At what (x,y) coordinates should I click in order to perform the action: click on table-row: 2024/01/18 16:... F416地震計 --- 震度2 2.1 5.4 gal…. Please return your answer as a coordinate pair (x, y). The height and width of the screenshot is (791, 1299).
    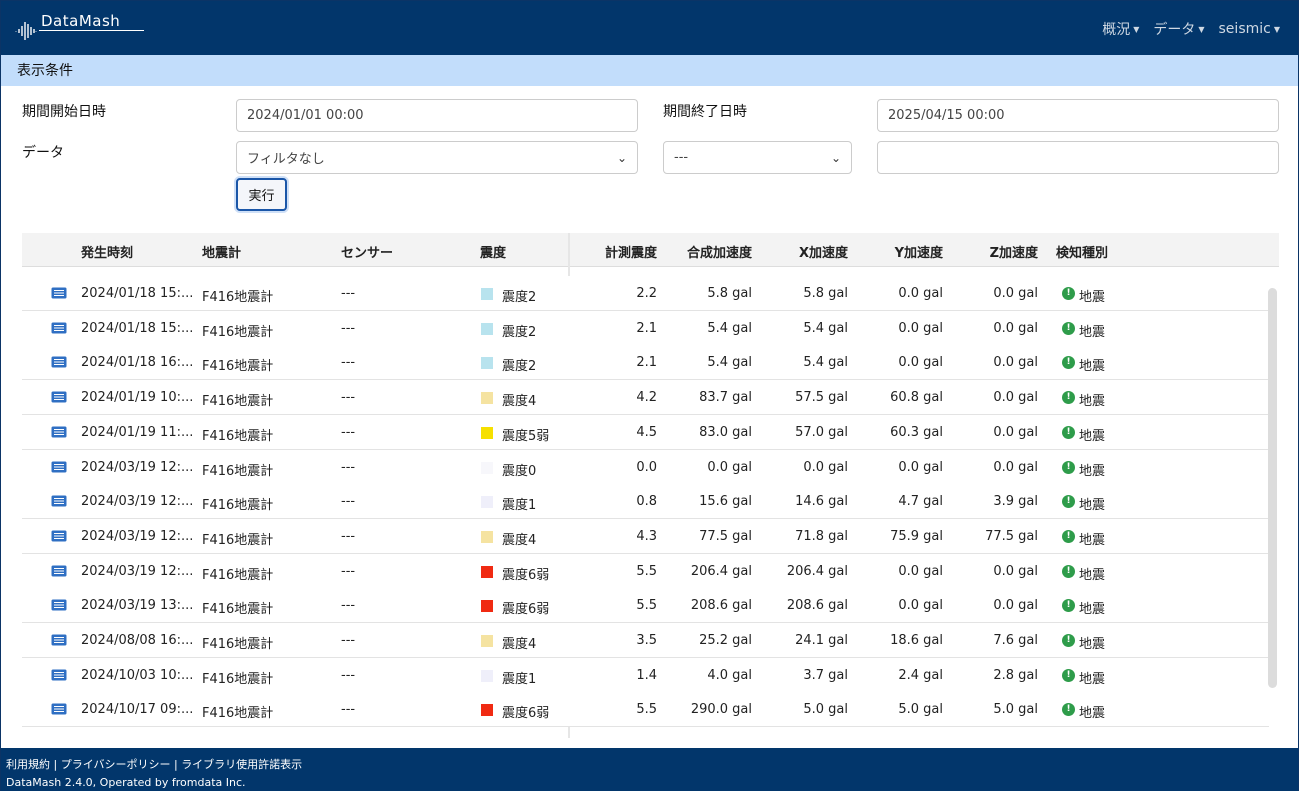
    Looking at the image, I should click on (645, 363).